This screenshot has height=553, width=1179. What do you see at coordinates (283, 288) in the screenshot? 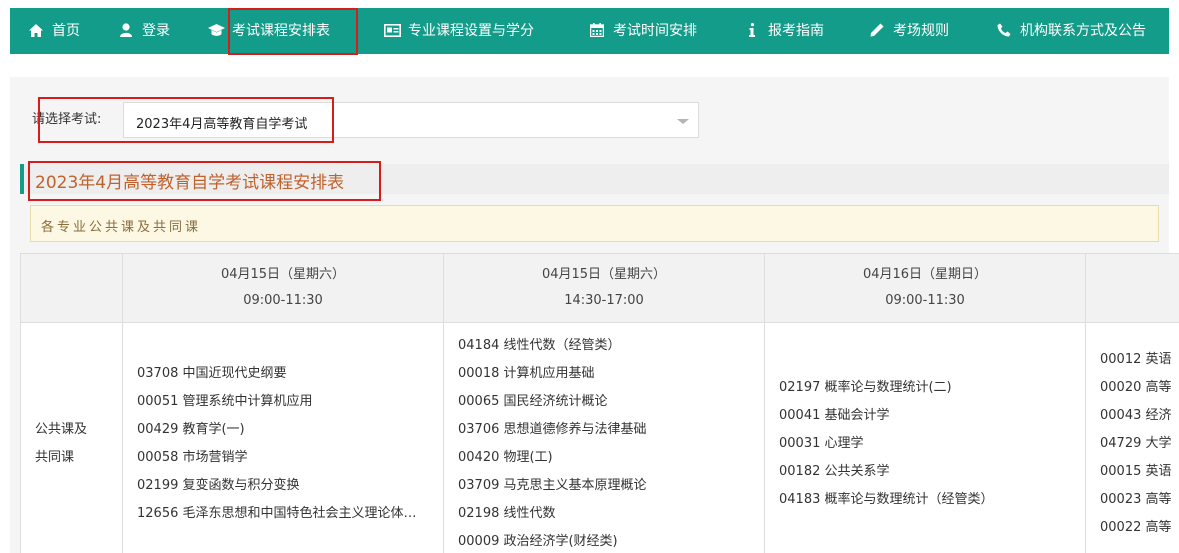
I see `column-header: 04月15日（星期六） 09:00-11:30` at bounding box center [283, 288].